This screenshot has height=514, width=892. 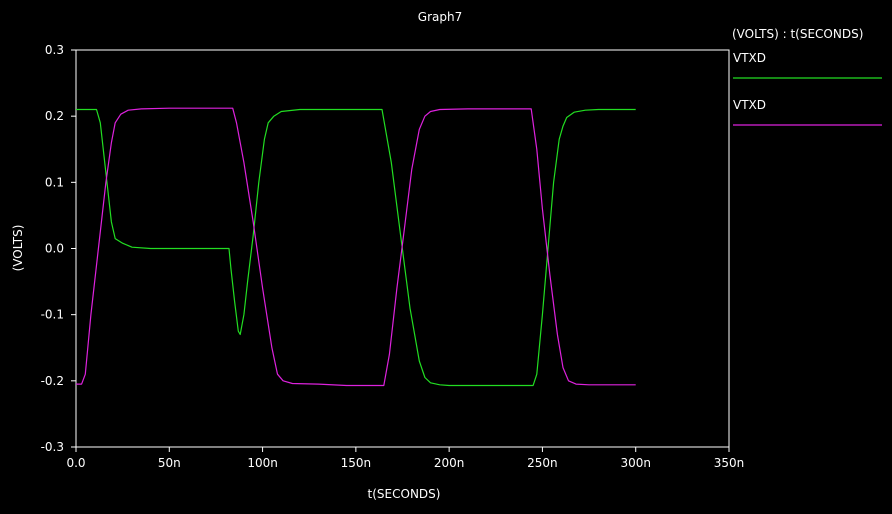 I want to click on y-tick-label: -0.2, so click(x=52, y=381).